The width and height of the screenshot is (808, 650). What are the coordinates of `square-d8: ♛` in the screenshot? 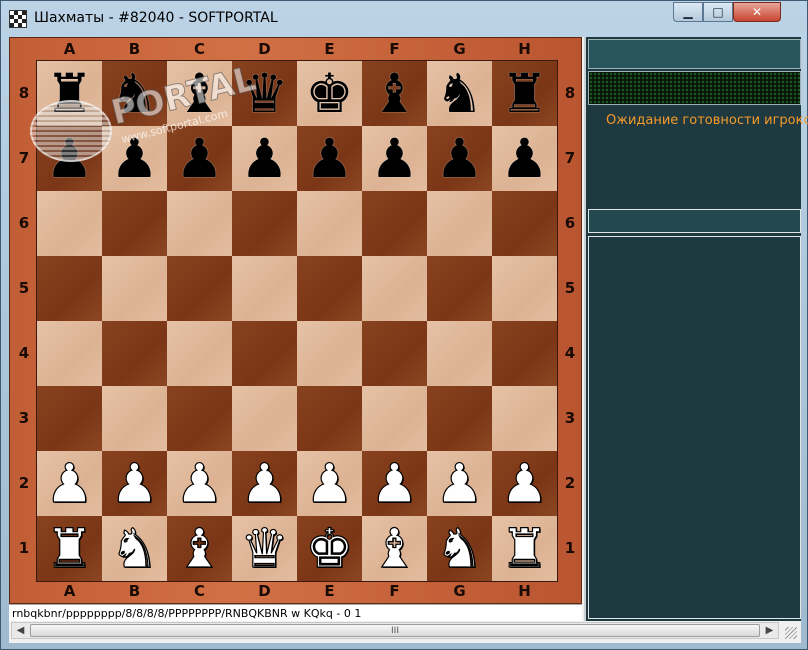 It's located at (264, 93).